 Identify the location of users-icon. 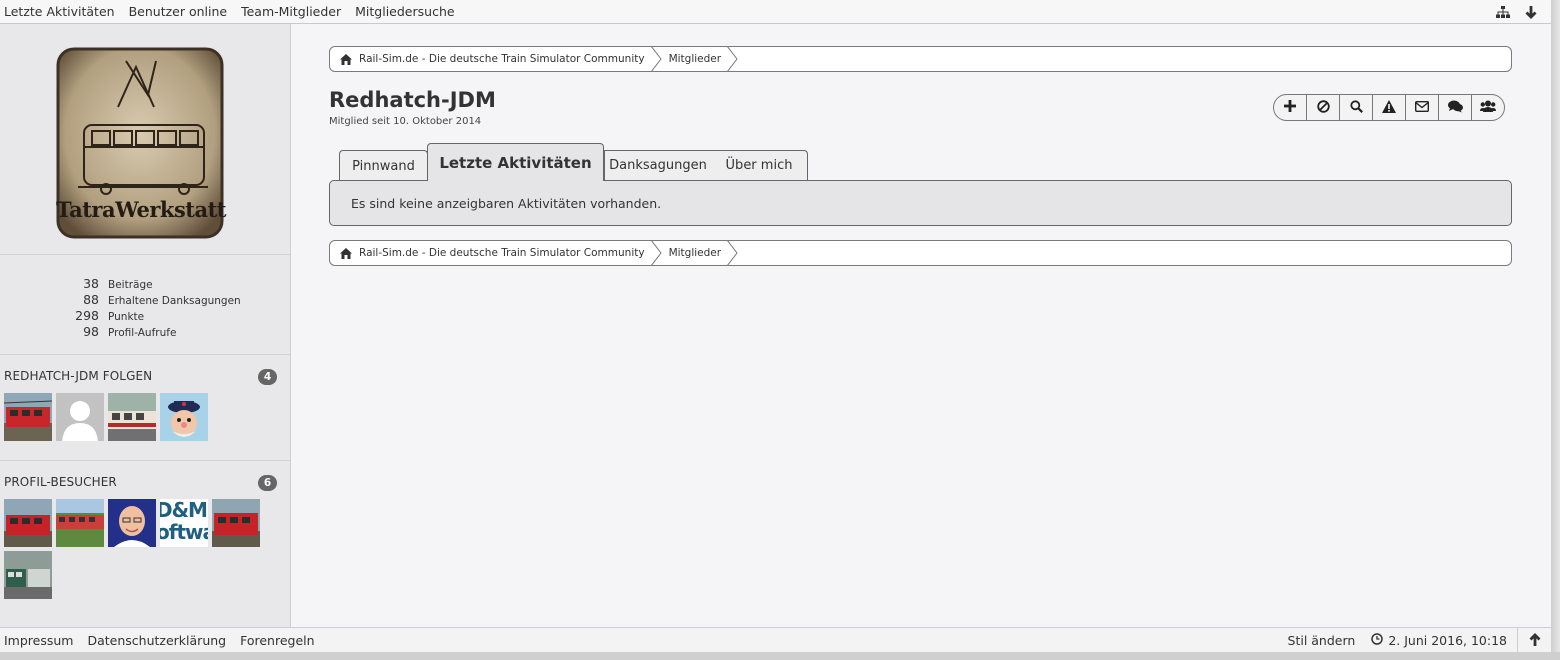
(1488, 108).